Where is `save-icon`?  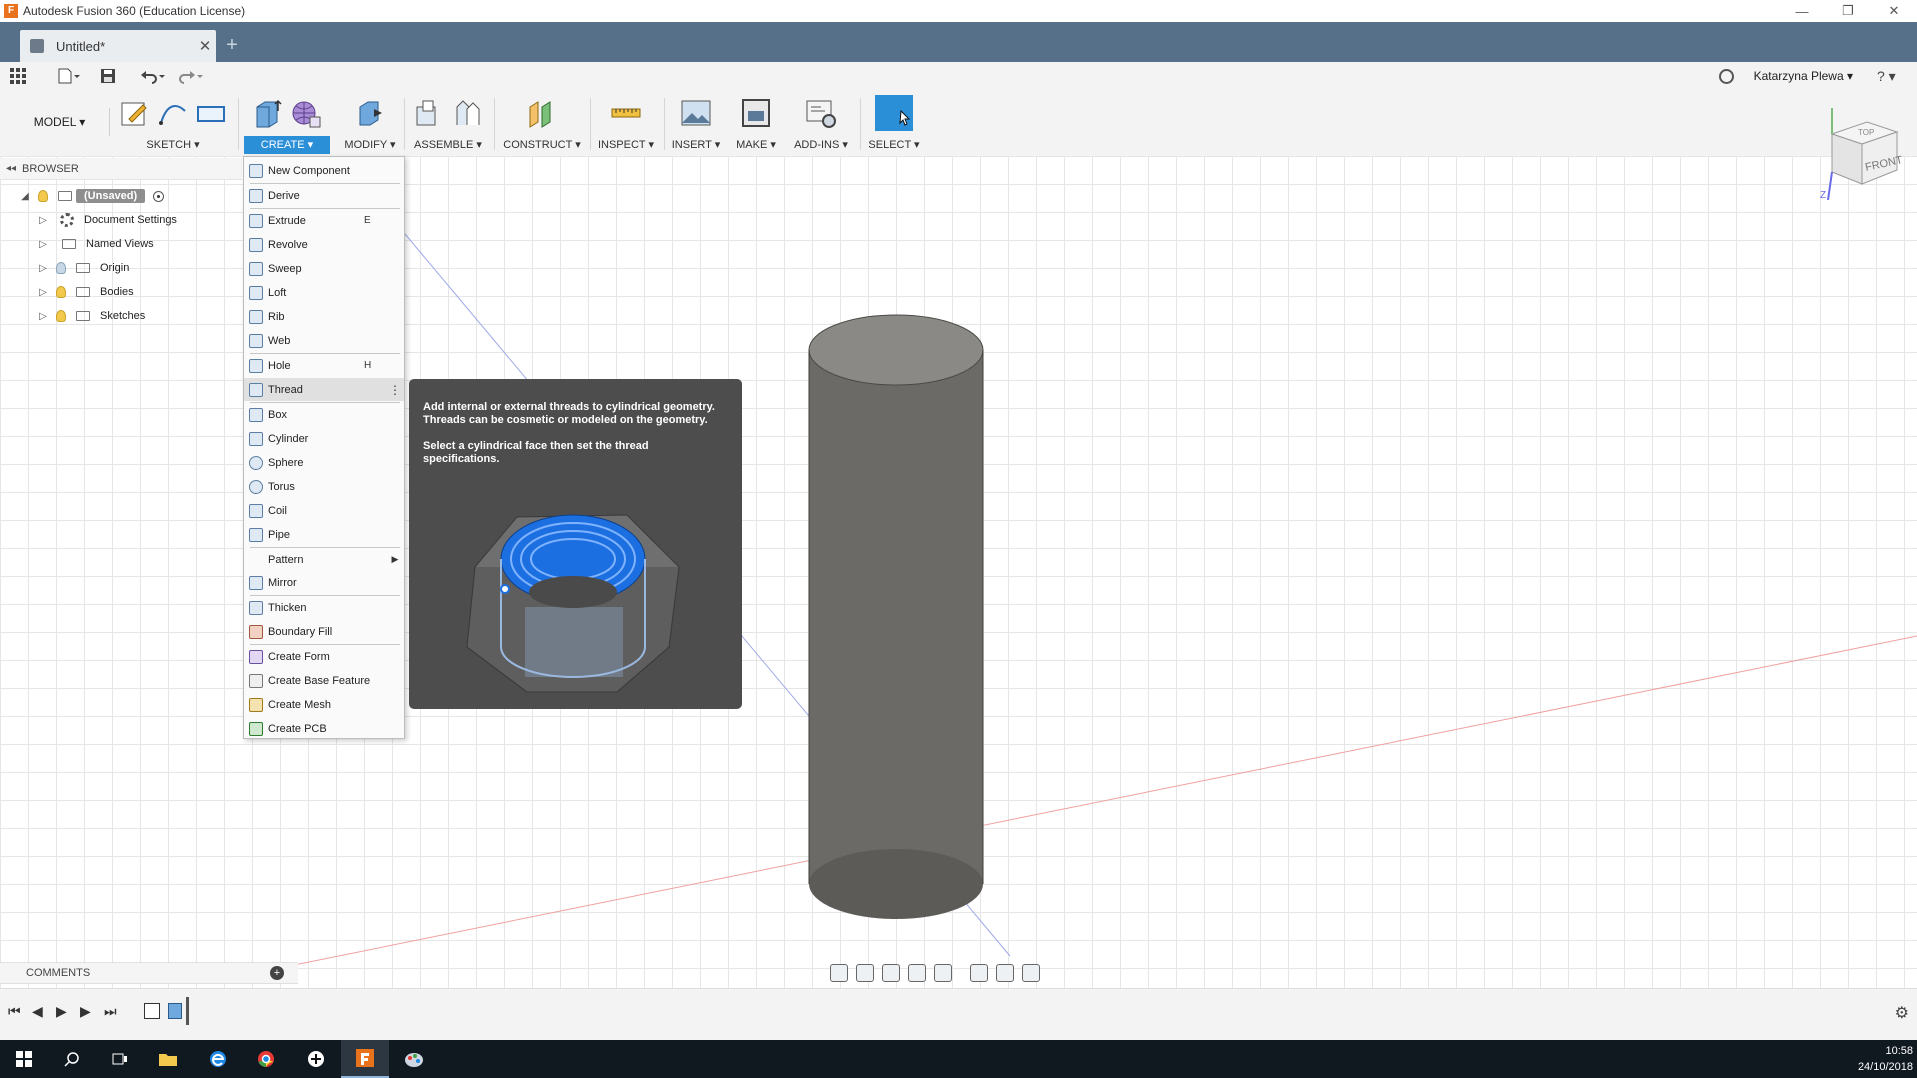
save-icon is located at coordinates (108, 76).